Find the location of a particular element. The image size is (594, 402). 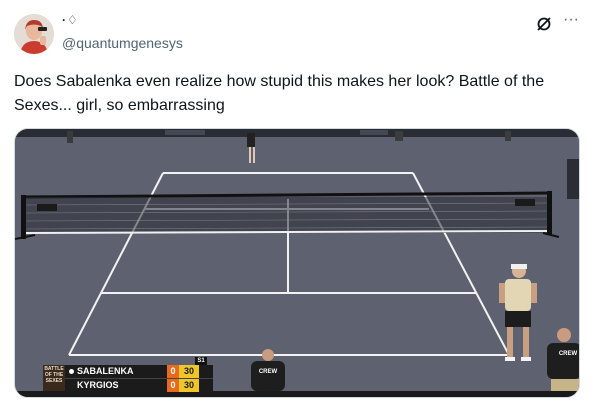

player-name: SABALENKA is located at coordinates (105, 371).